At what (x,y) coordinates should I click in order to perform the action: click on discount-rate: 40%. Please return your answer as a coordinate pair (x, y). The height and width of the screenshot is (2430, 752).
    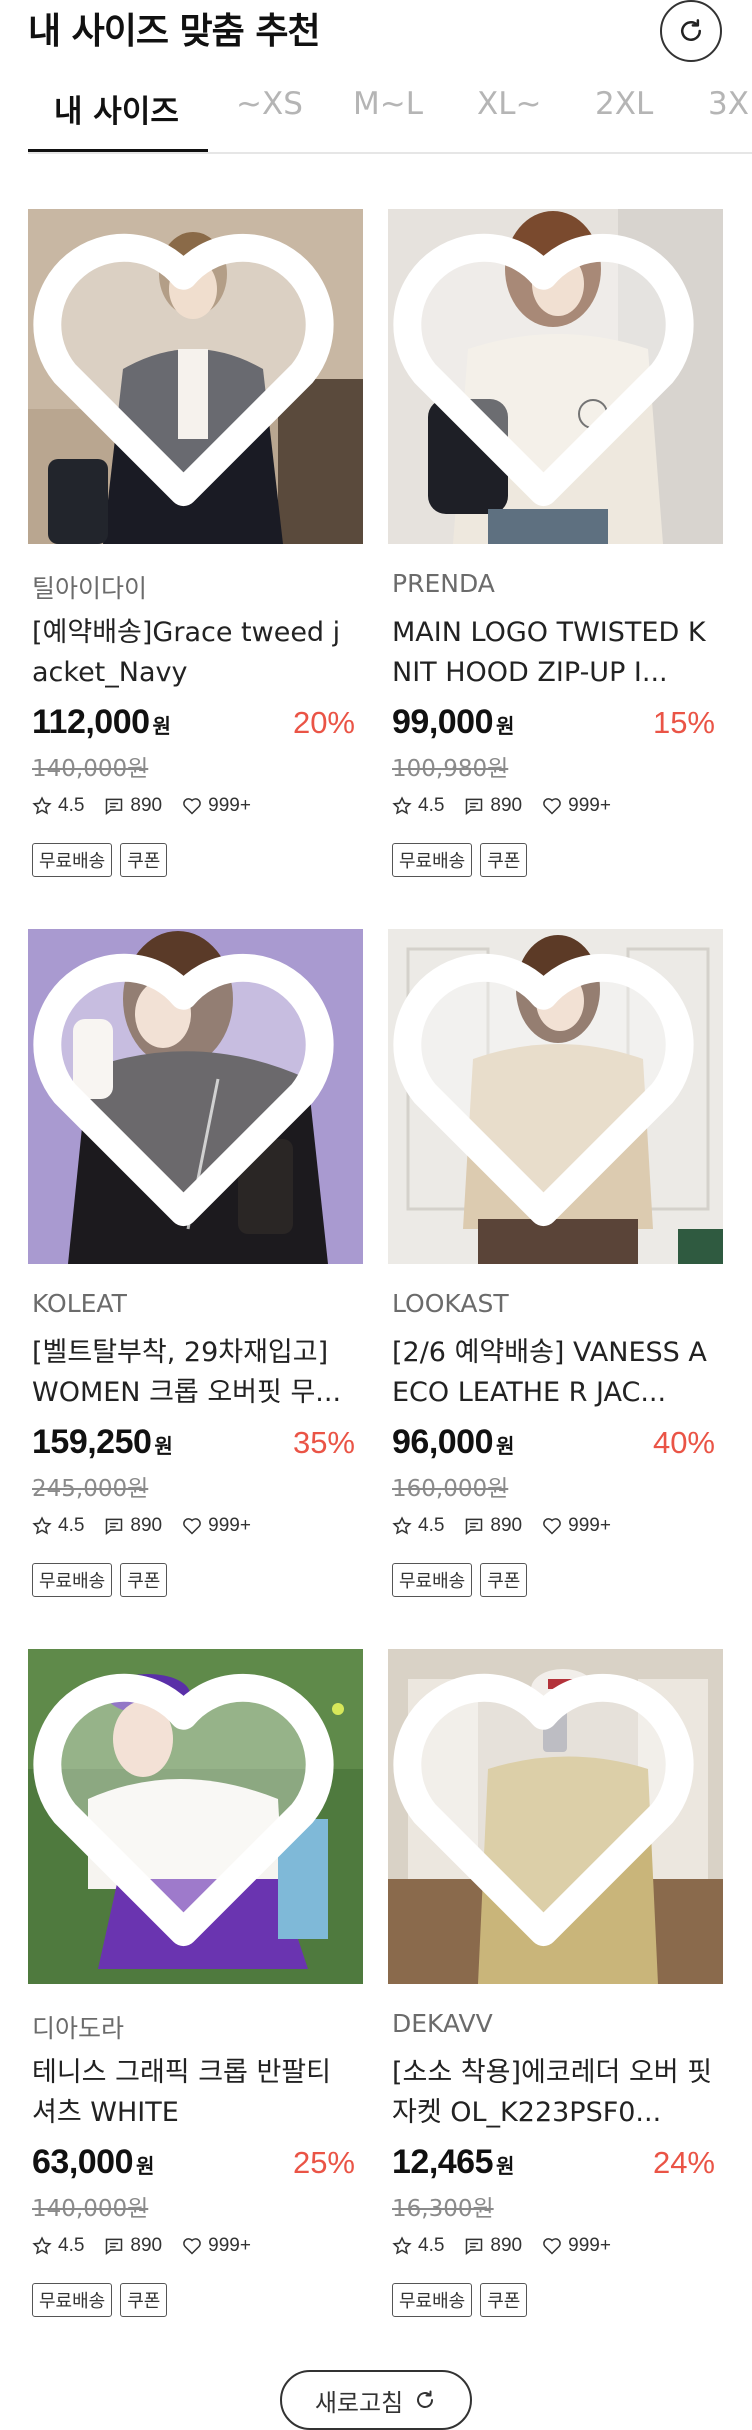
    Looking at the image, I should click on (683, 1442).